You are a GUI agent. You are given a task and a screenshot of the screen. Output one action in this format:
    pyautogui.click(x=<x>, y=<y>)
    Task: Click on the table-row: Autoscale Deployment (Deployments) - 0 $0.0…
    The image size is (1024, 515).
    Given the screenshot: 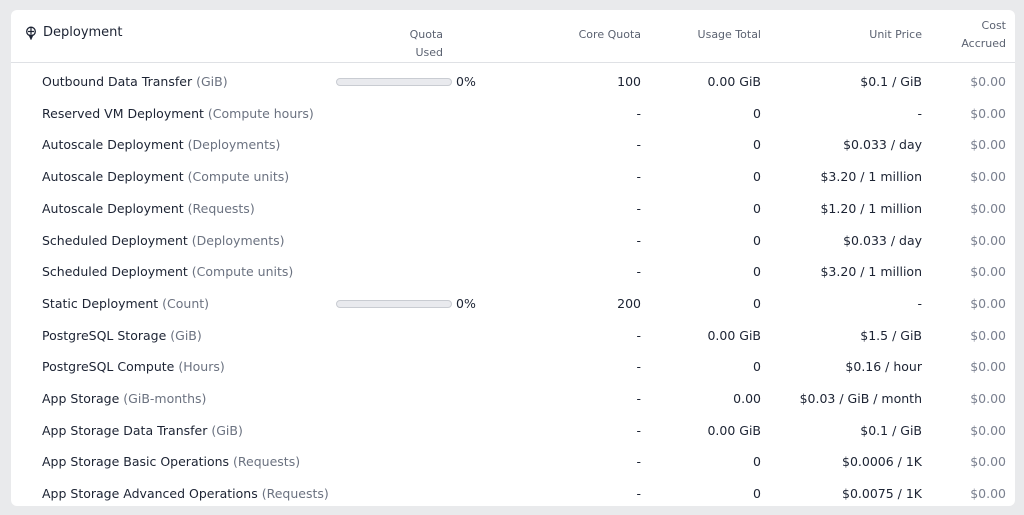 What is the action you would take?
    pyautogui.click(x=513, y=145)
    